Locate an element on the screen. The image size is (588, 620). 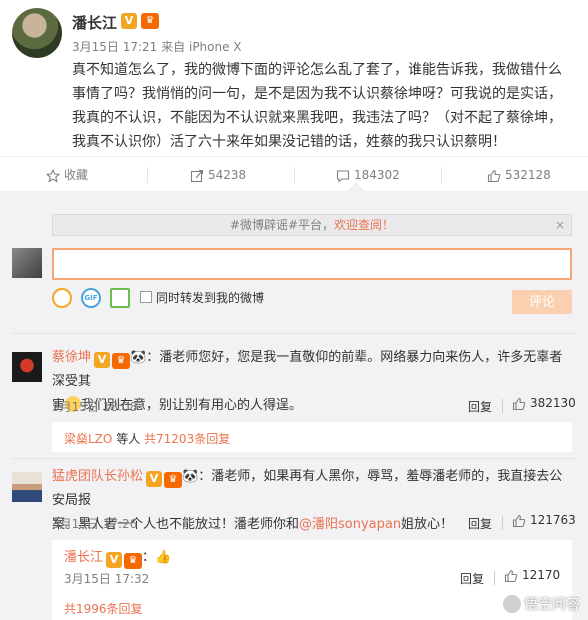
comment-like-count: 382130 is located at coordinates (553, 403).